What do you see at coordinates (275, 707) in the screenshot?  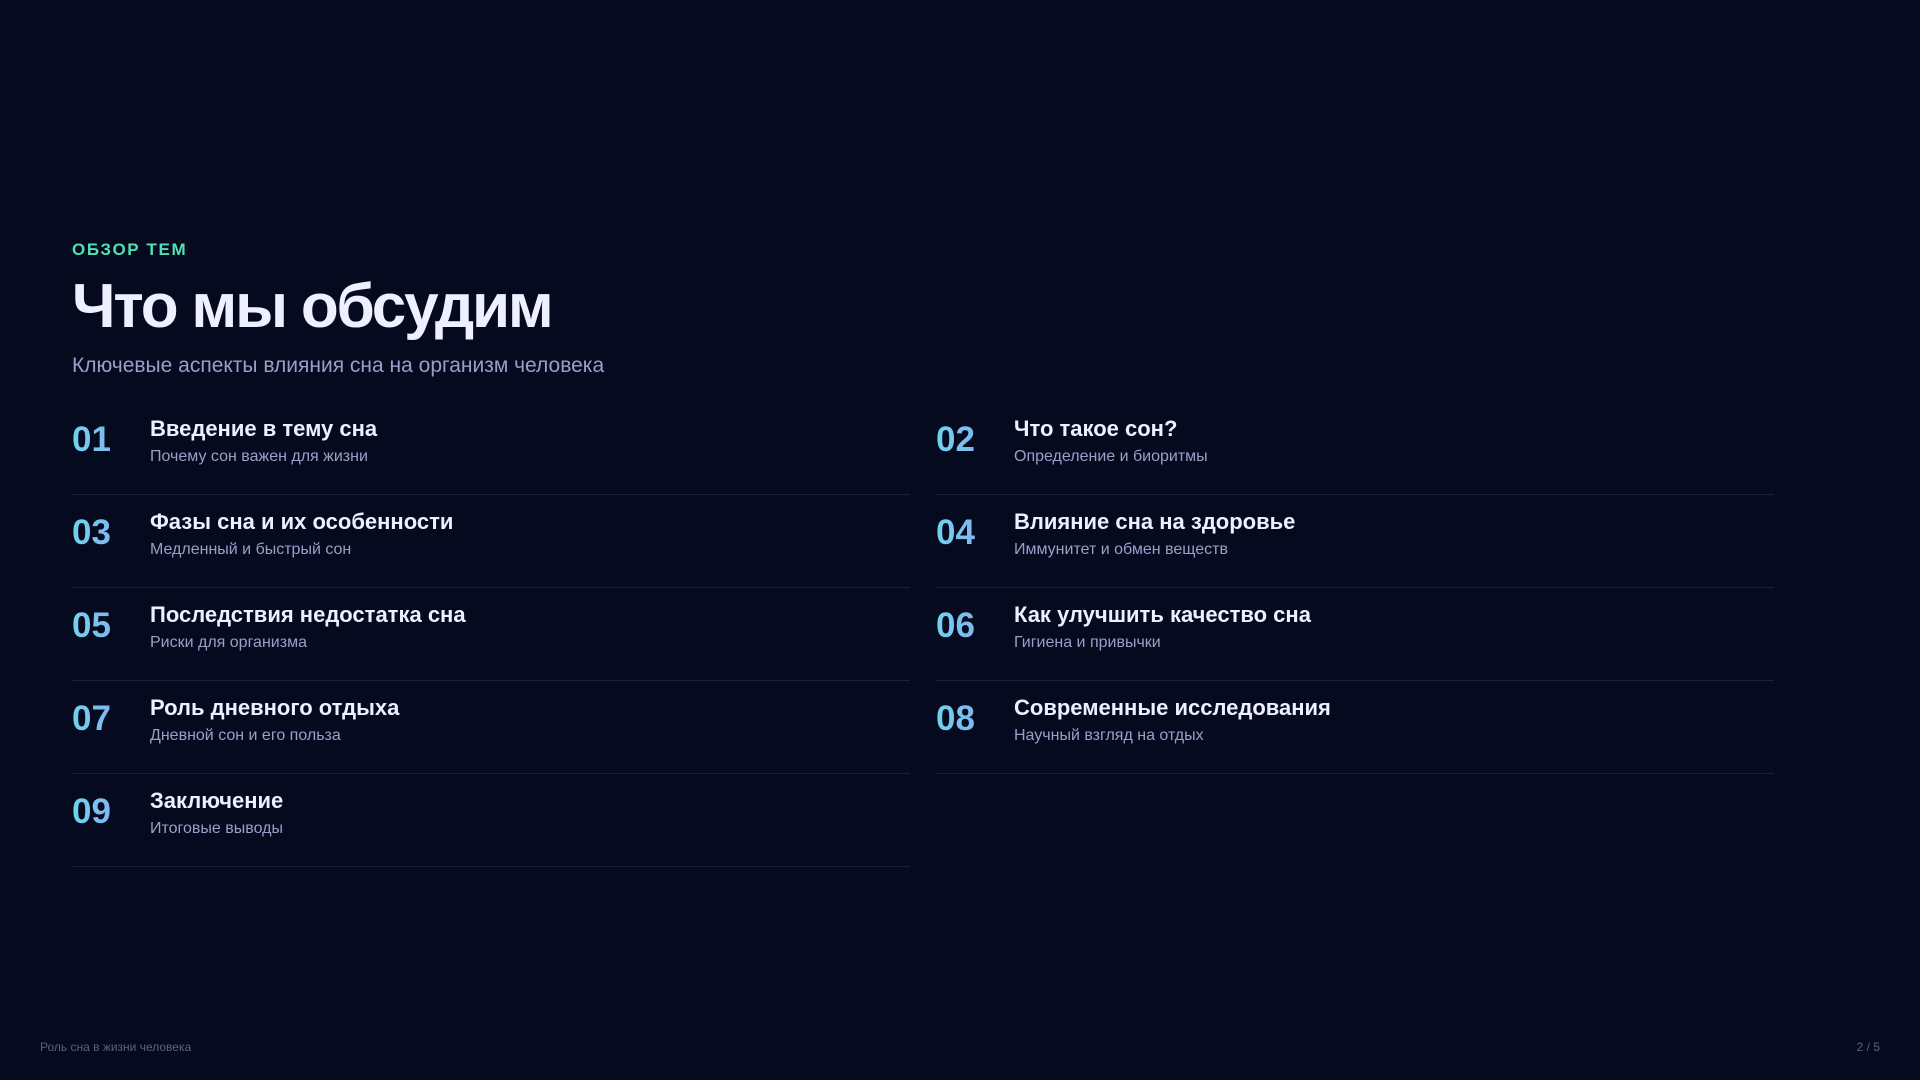 I see `topic-title: Роль дневного отдыха` at bounding box center [275, 707].